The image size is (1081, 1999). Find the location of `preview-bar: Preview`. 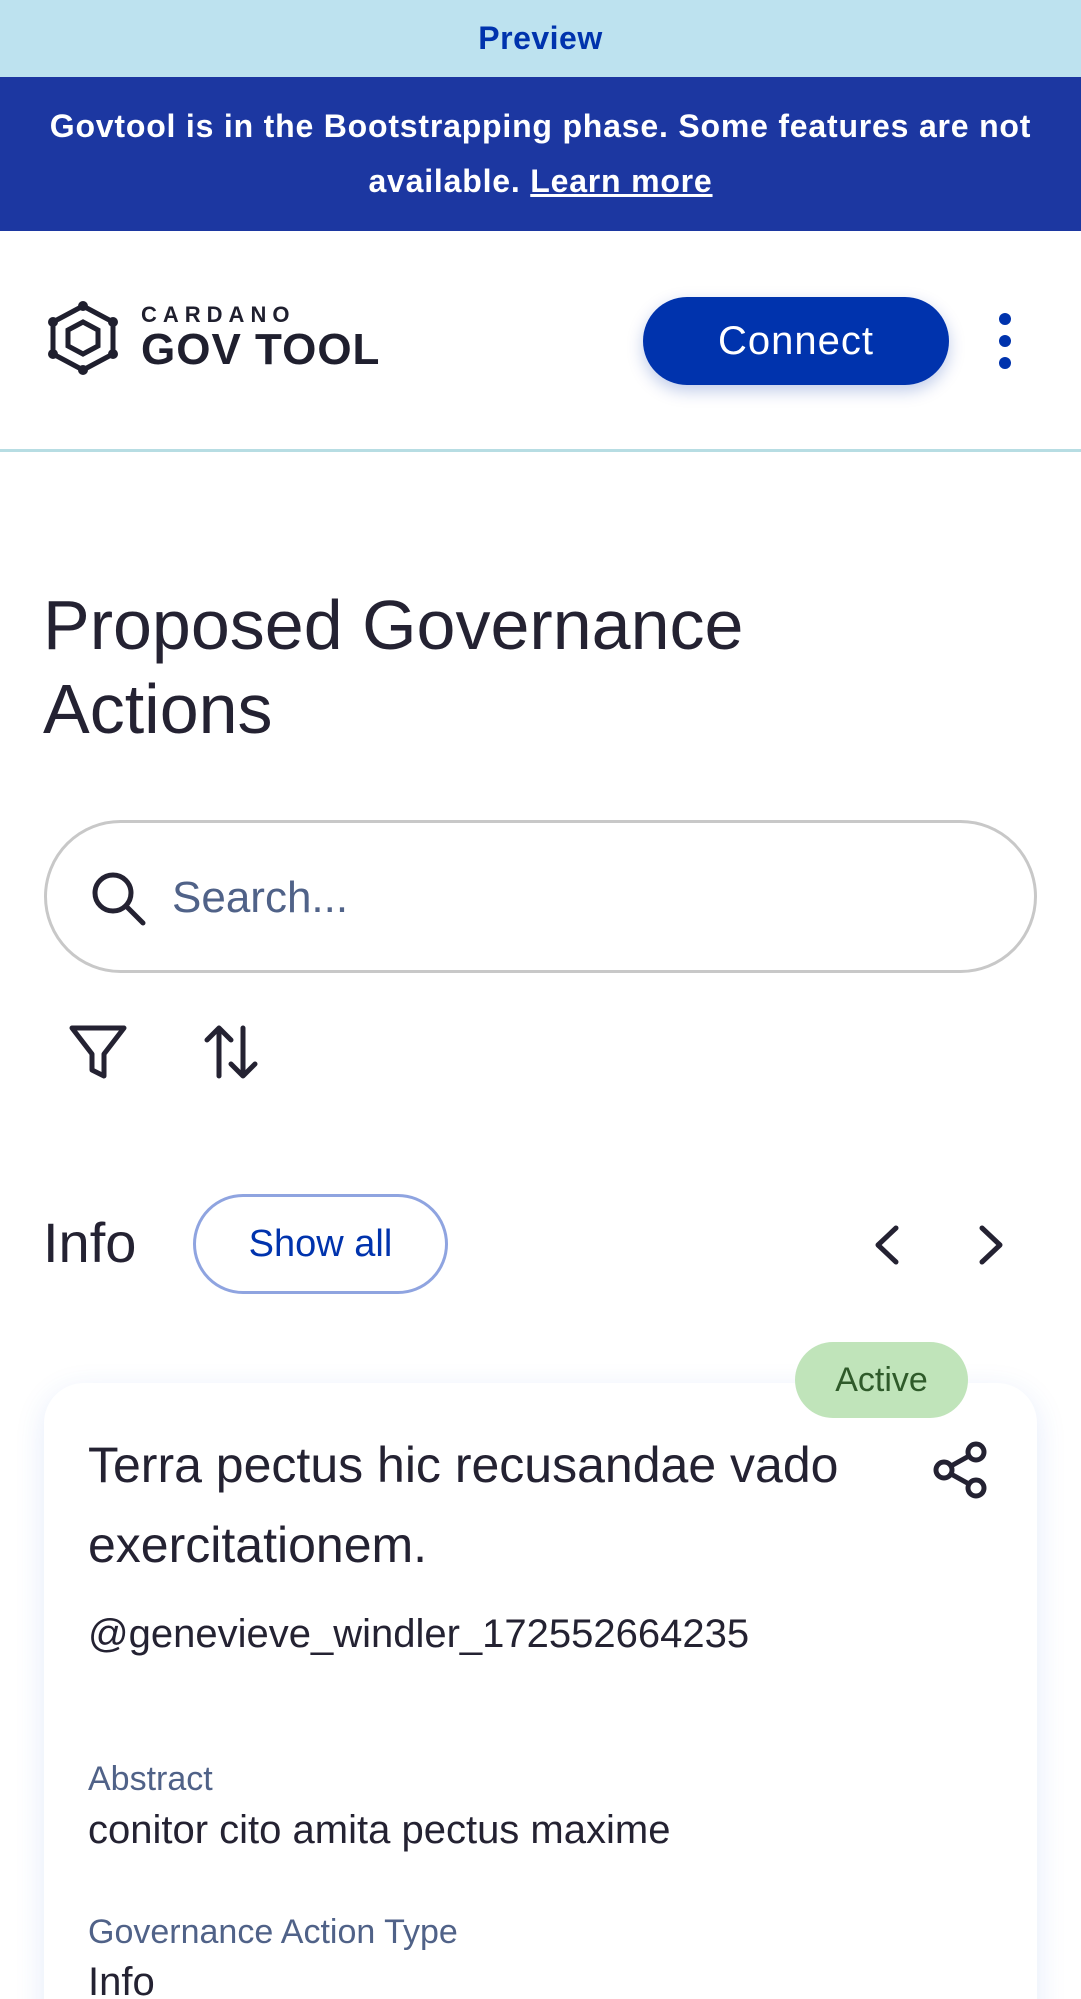

preview-bar: Preview is located at coordinates (540, 38).